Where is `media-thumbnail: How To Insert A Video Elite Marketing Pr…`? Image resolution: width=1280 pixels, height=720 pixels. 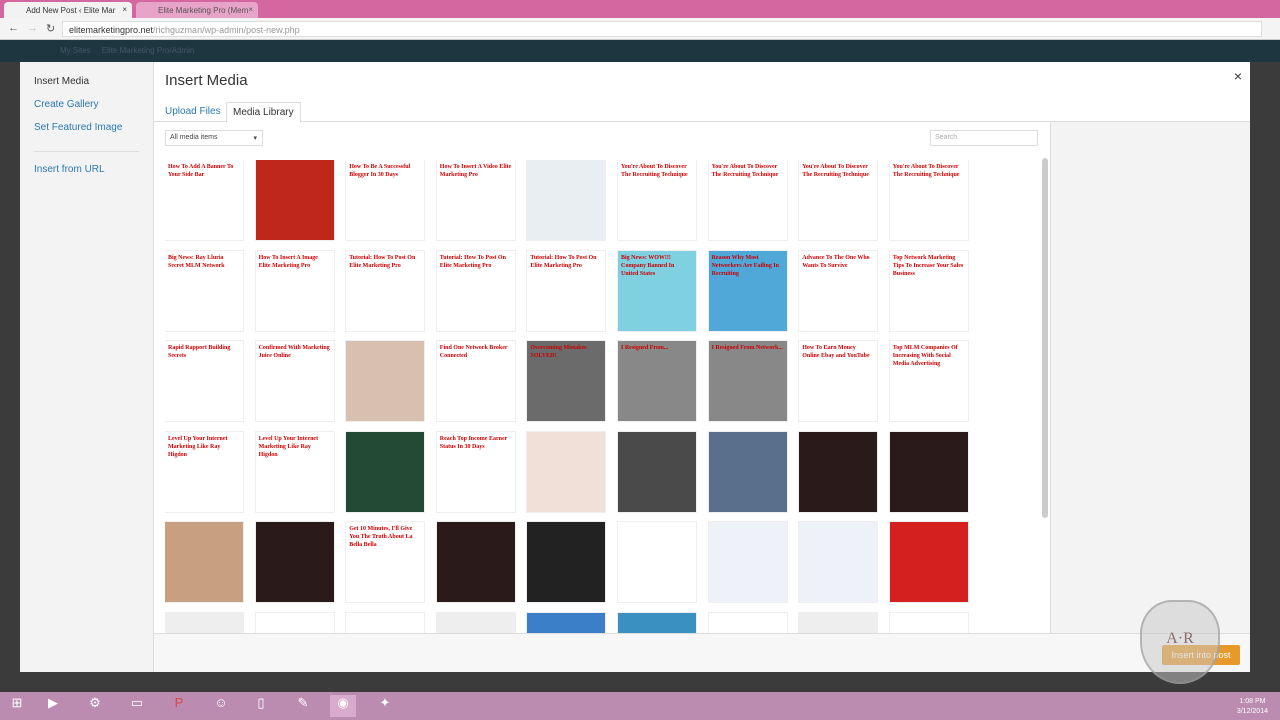
media-thumbnail: How To Insert A Video Elite Marketing Pr… is located at coordinates (475, 200).